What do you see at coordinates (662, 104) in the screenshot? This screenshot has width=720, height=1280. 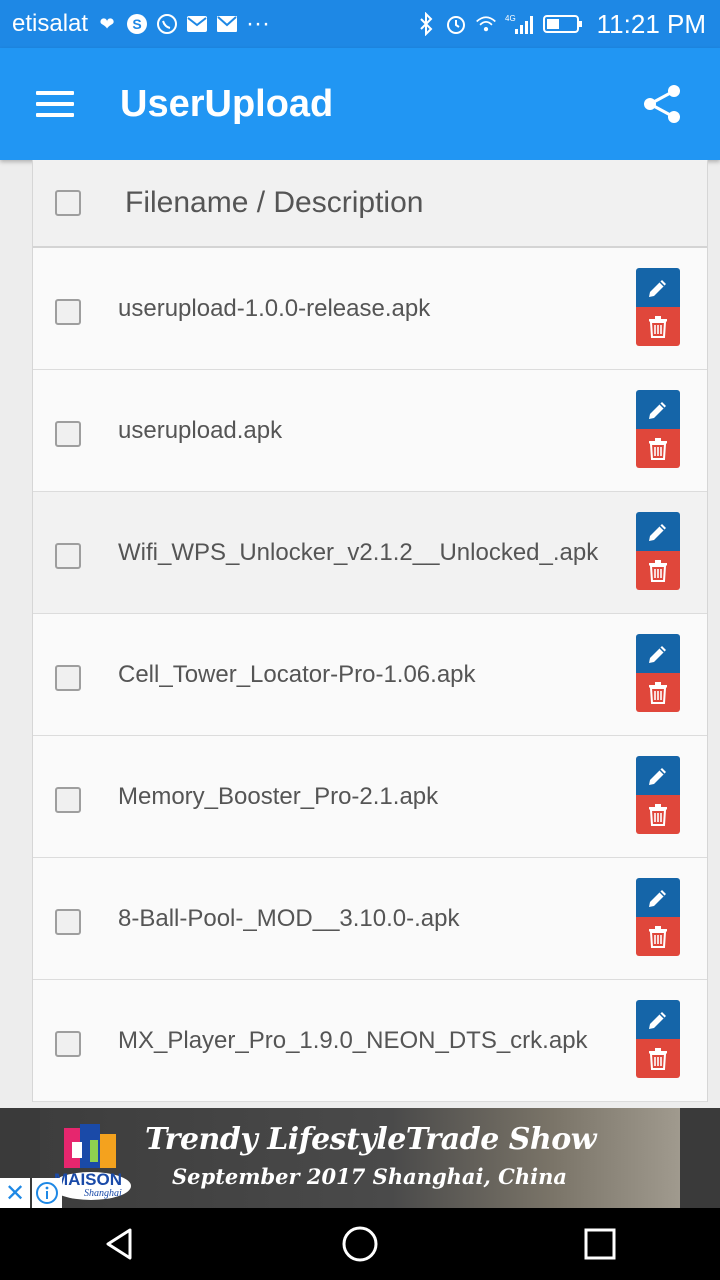 I see `share-icon` at bounding box center [662, 104].